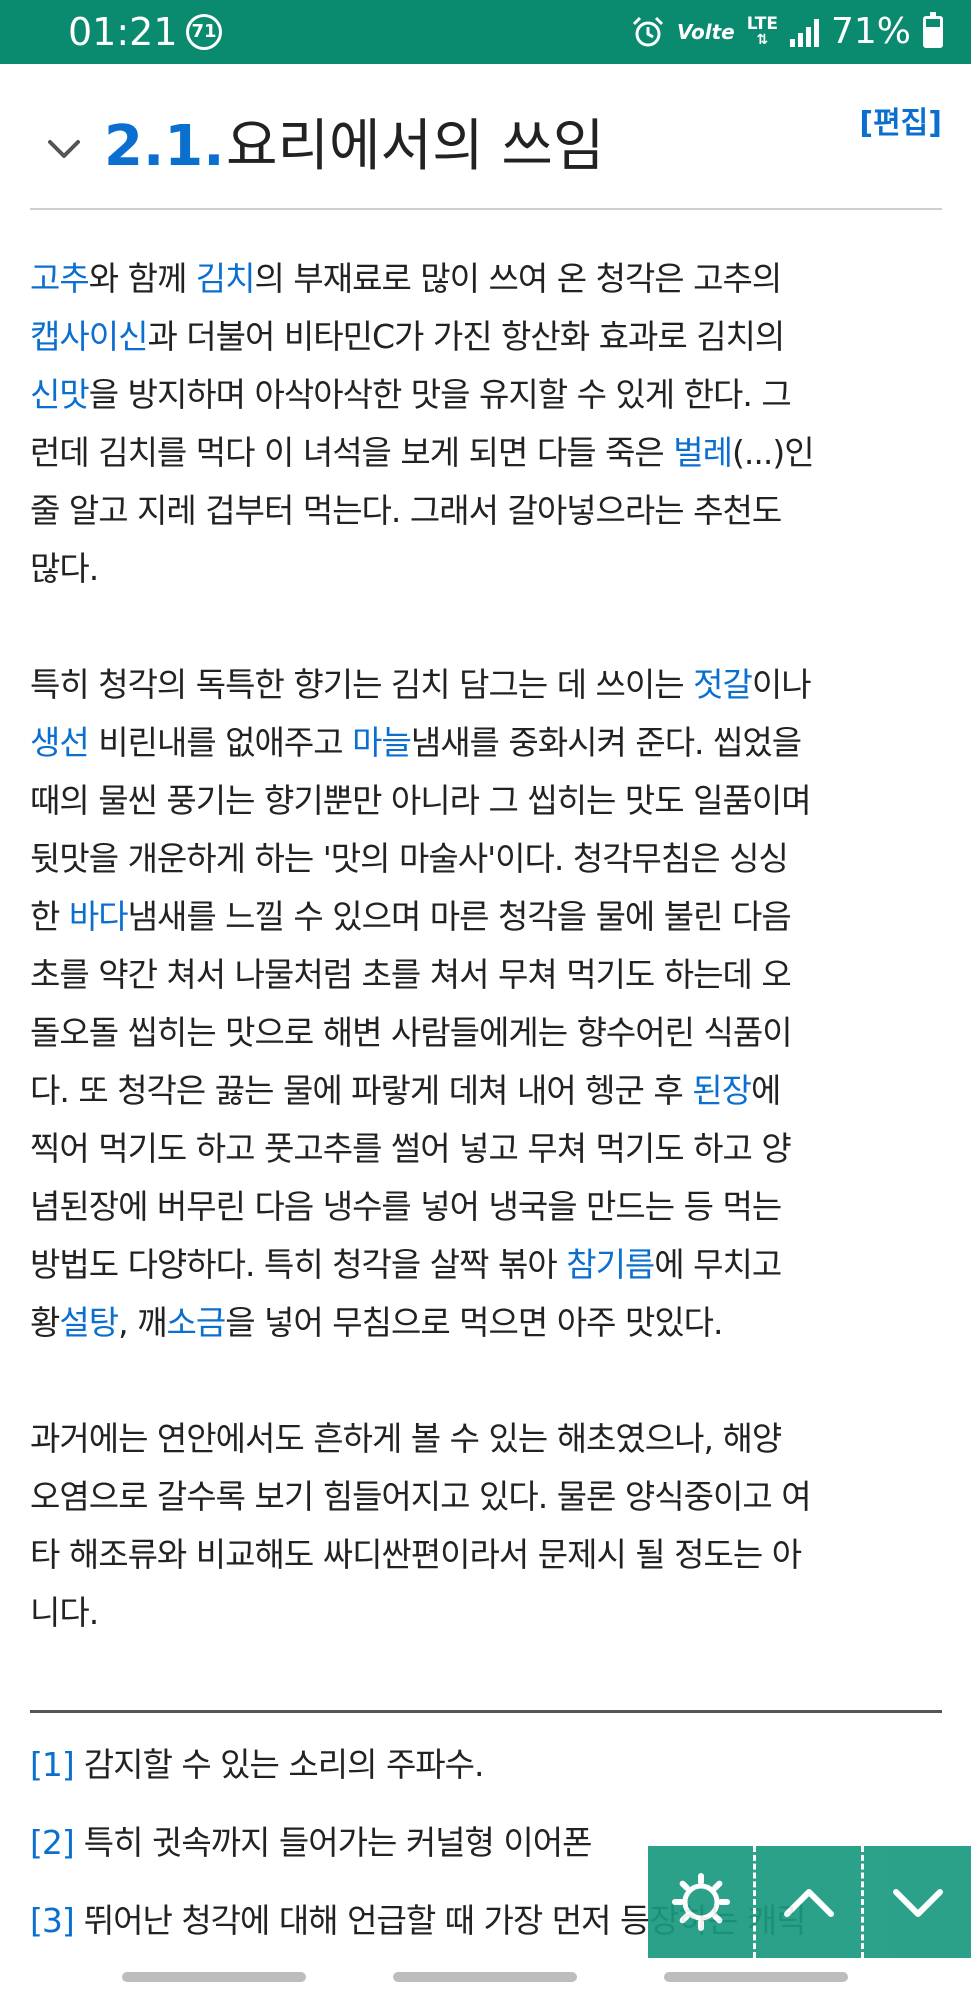  Describe the element at coordinates (606, 742) in the screenshot. I see `text-segment: 냄새를 중화시켜 준다. 씹었을` at that location.